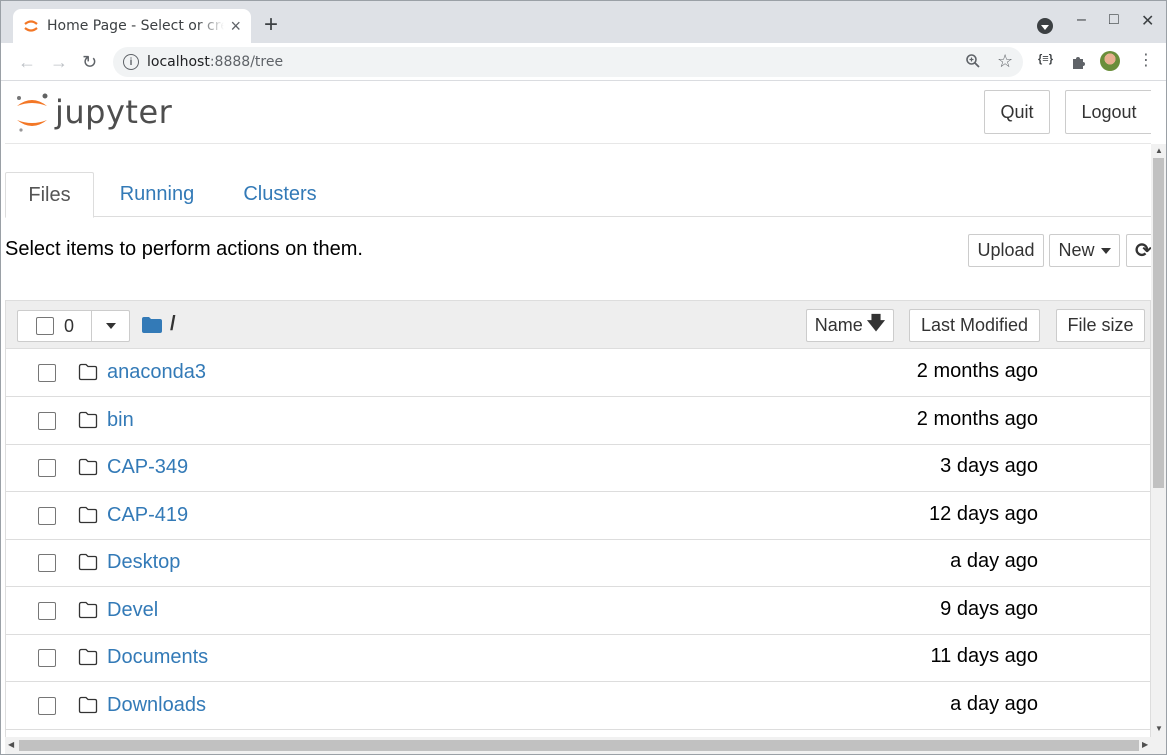  Describe the element at coordinates (235, 26) in the screenshot. I see `tab-close-icon: ×` at that location.